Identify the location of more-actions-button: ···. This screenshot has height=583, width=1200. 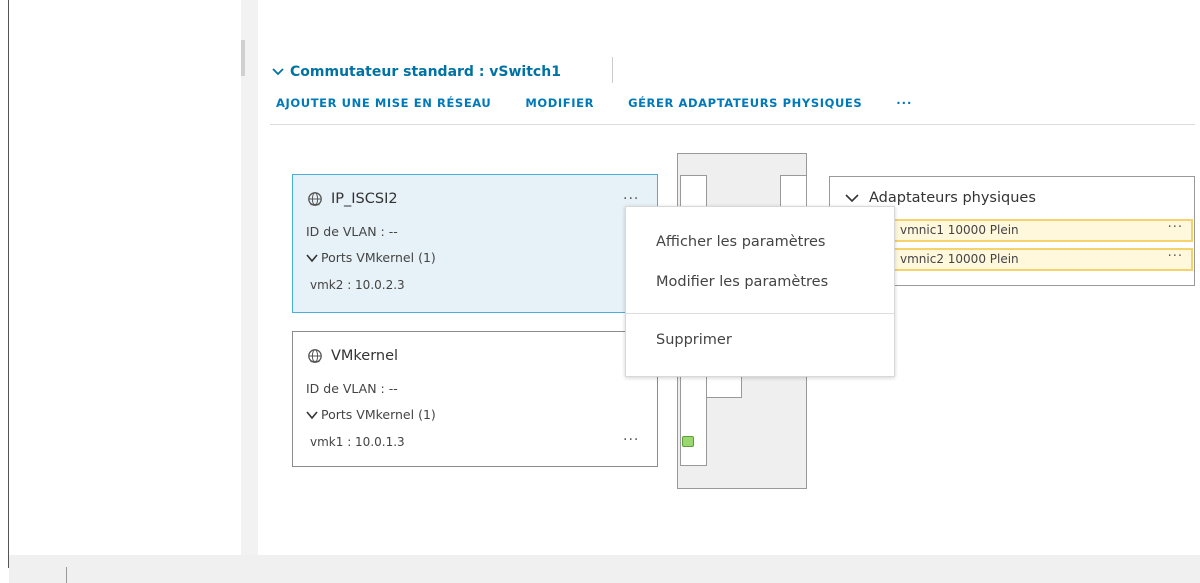
(904, 103).